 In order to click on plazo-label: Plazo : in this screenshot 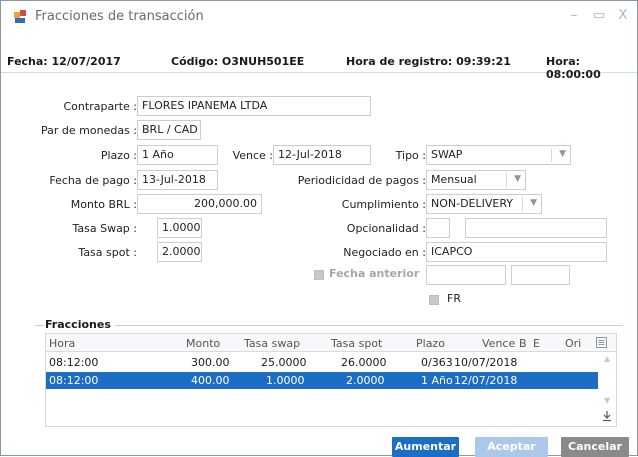, I will do `click(118, 155)`.